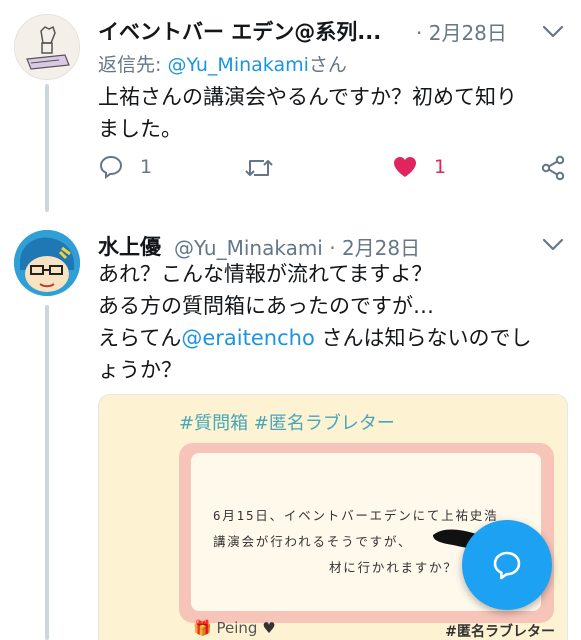 Image resolution: width=581 pixels, height=640 pixels. I want to click on avatar-eden, so click(47, 47).